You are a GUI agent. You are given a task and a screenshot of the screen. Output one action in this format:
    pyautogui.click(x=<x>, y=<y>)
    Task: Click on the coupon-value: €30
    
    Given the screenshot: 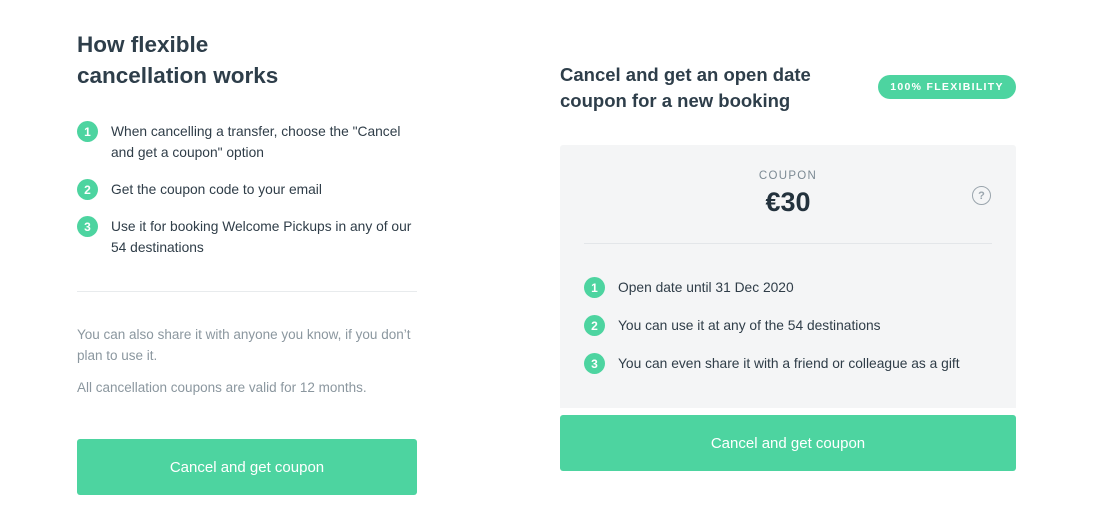 What is the action you would take?
    pyautogui.click(x=788, y=202)
    